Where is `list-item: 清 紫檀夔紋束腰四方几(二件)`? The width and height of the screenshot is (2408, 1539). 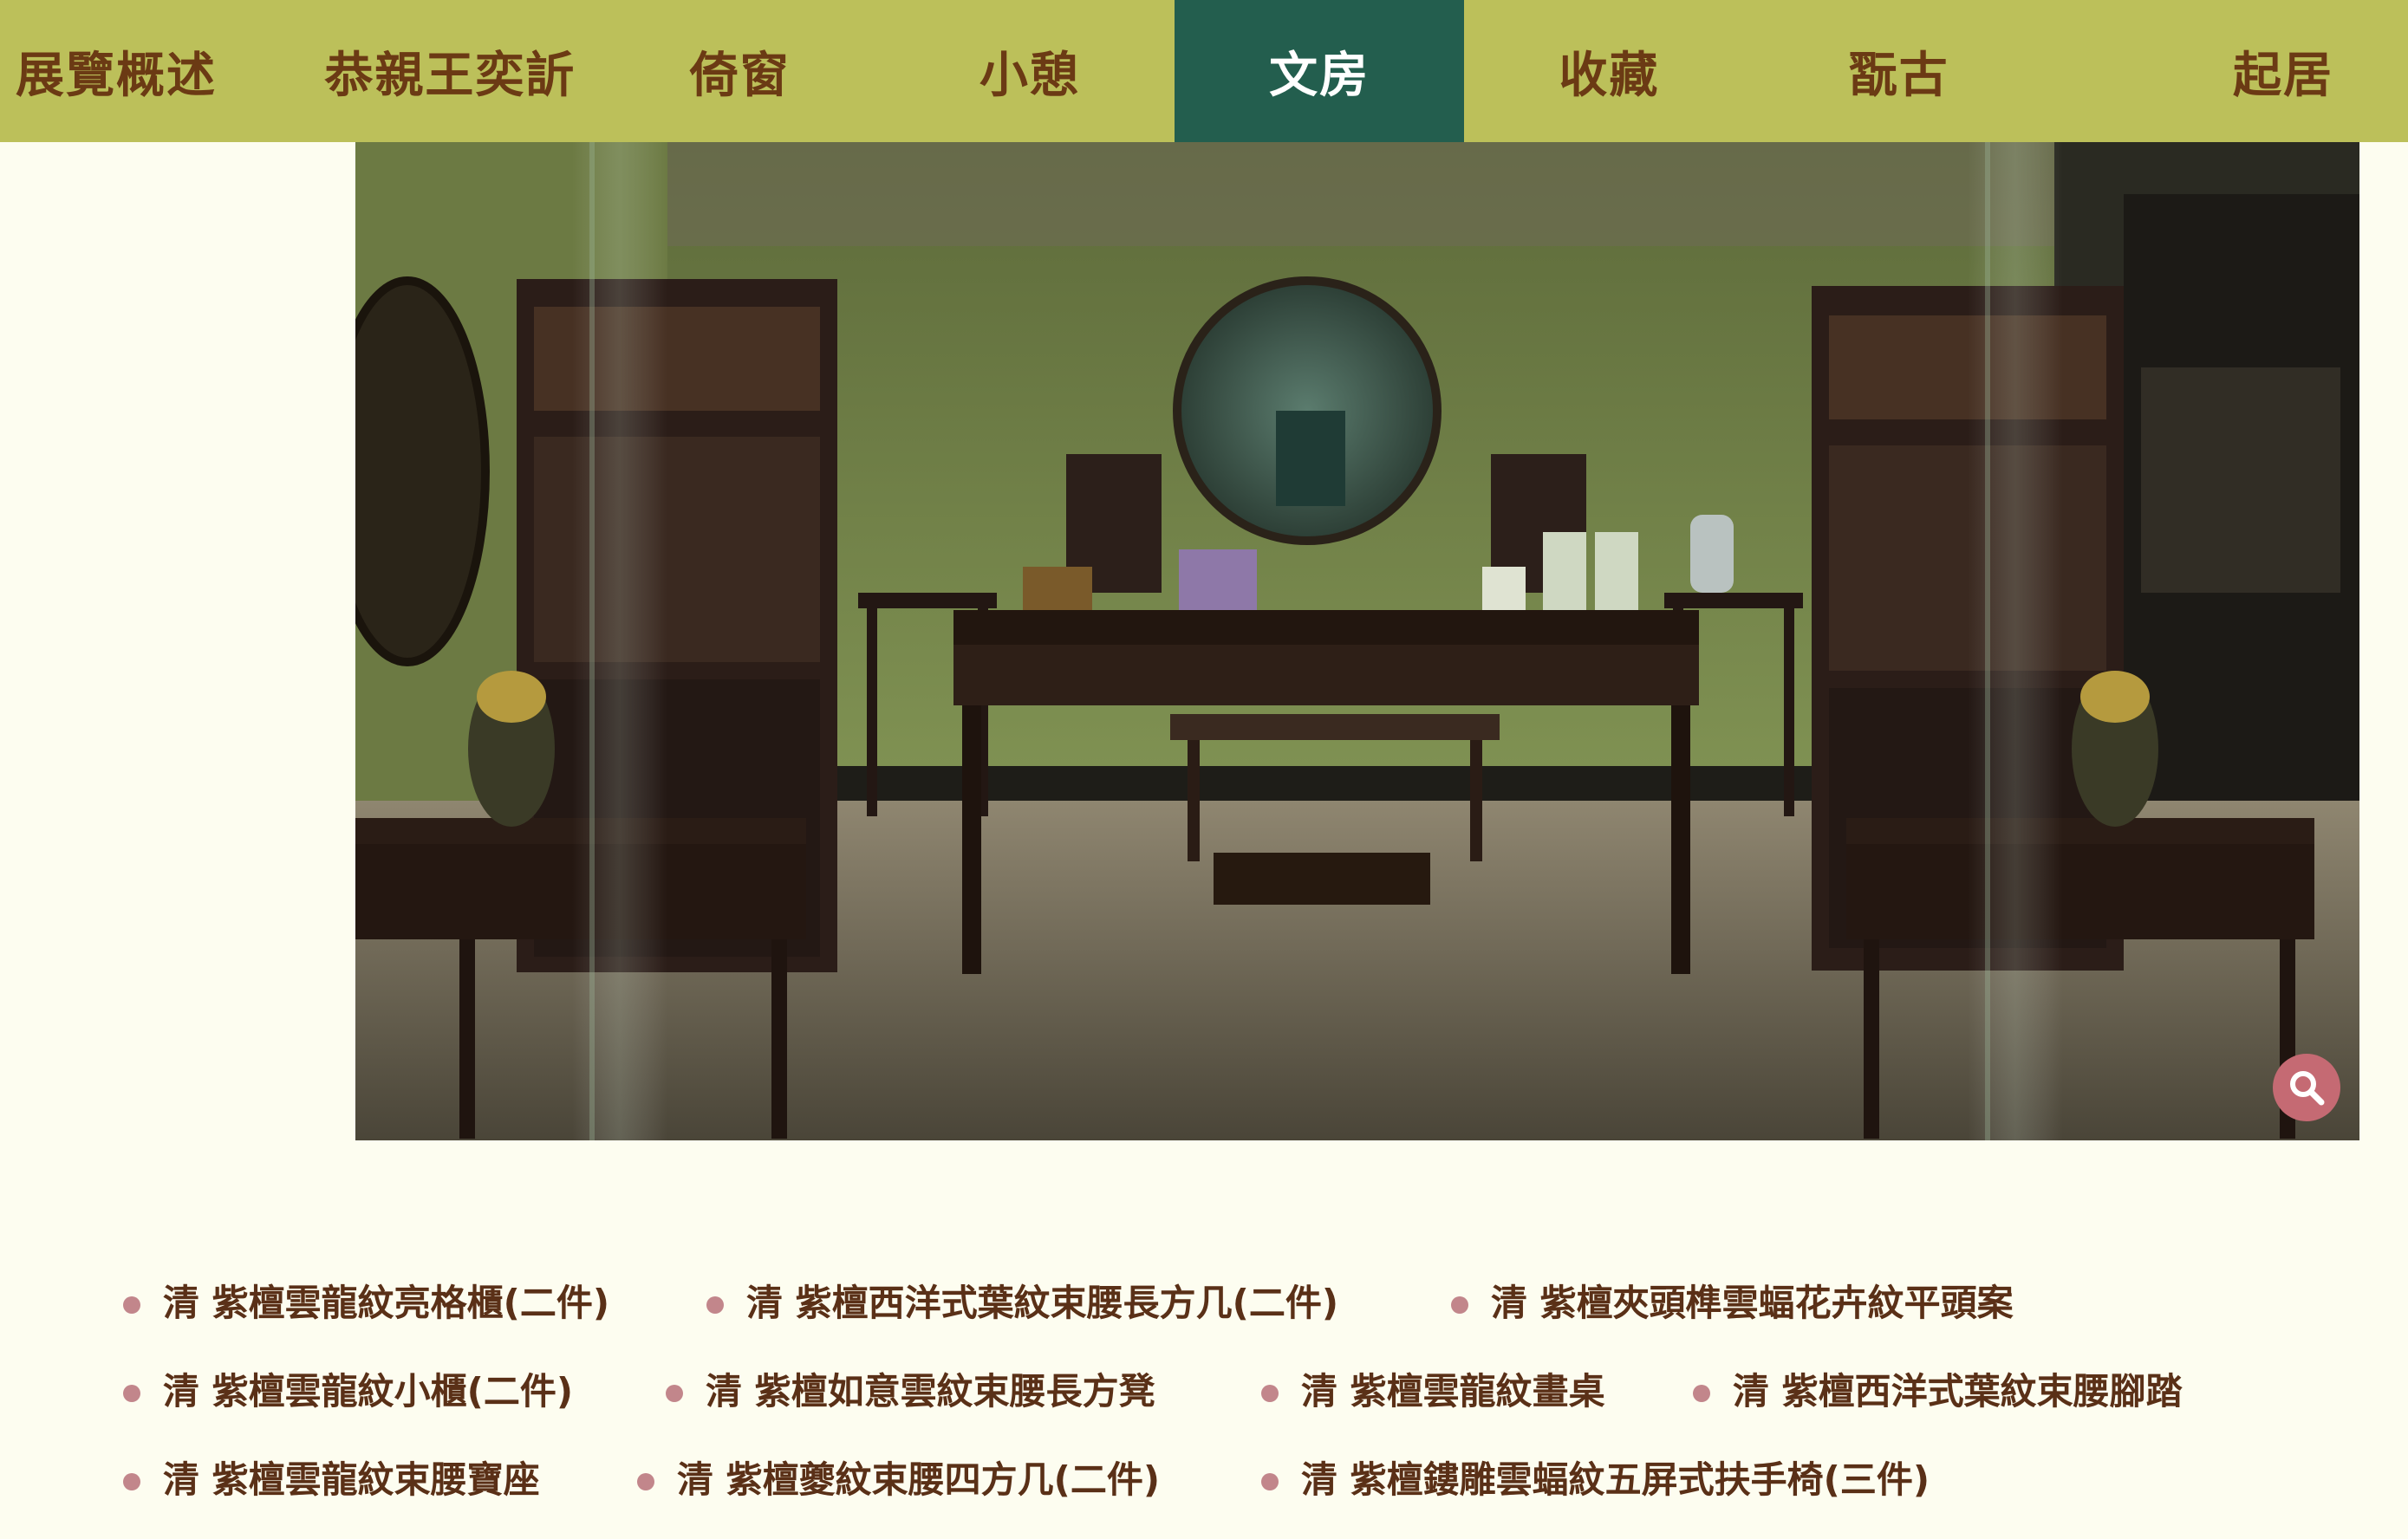
list-item: 清 紫檀夔紋束腰四方几(二件) is located at coordinates (898, 1477).